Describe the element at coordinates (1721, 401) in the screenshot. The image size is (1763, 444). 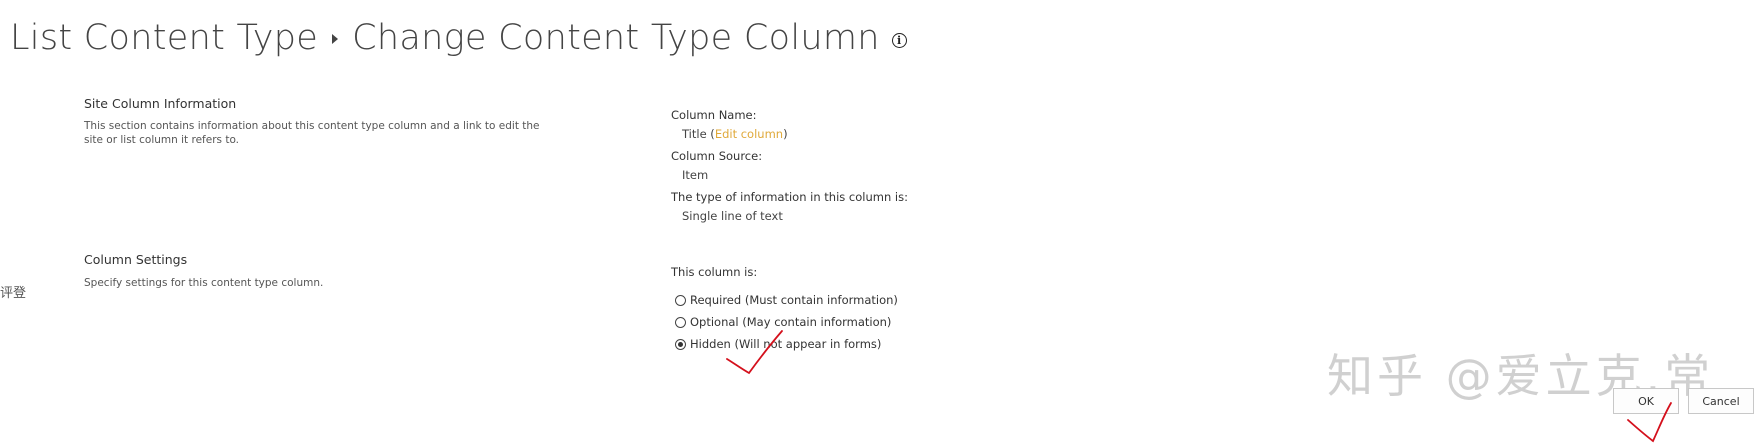
I see `cancel-button: Cancel` at that location.